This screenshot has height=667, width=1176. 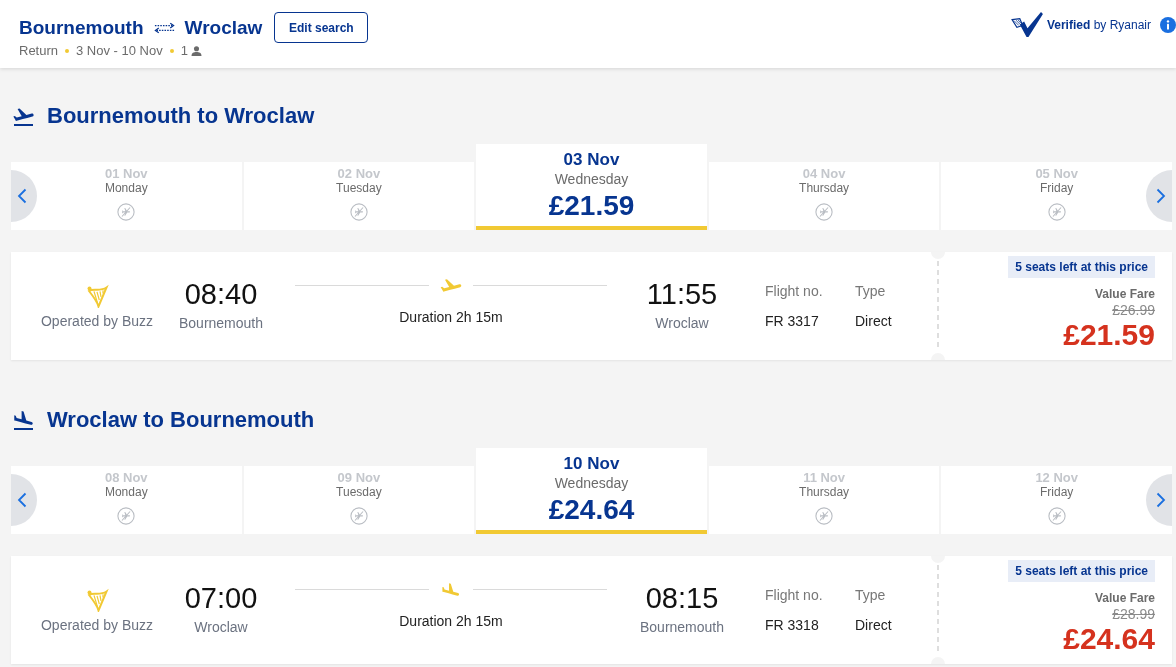 What do you see at coordinates (591, 491) in the screenshot?
I see `date-tab: 10 Nov Wednesday £24.64` at bounding box center [591, 491].